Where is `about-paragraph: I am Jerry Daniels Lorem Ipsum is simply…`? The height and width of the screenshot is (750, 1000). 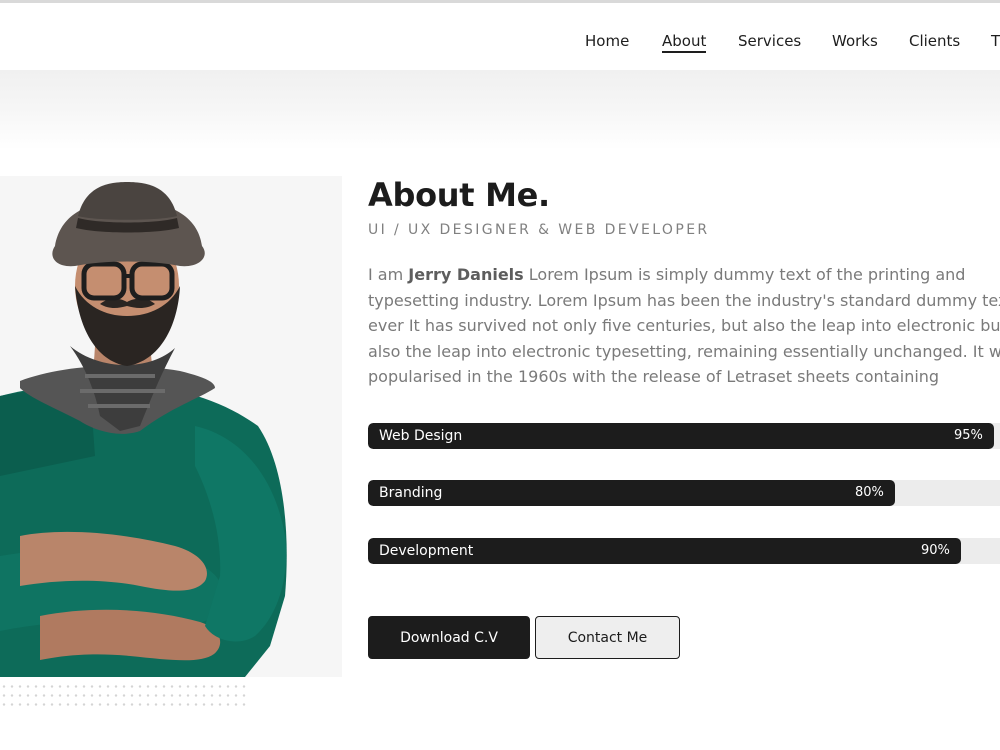
about-paragraph: I am Jerry Daniels Lorem Ipsum is simply… is located at coordinates (684, 326).